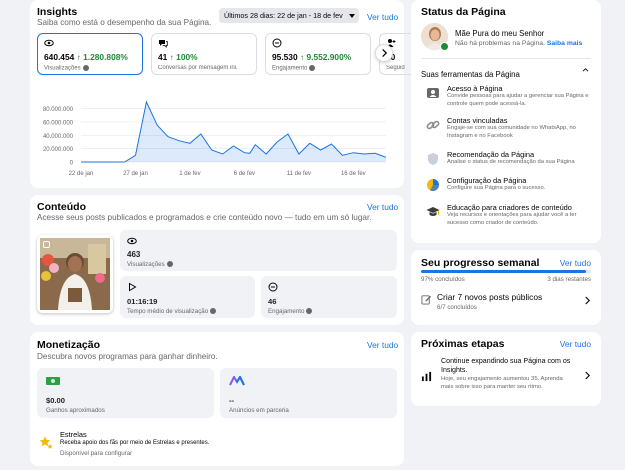 The height and width of the screenshot is (470, 625). I want to click on metric-engagement-change: ↑ 9.552.900%, so click(325, 57).